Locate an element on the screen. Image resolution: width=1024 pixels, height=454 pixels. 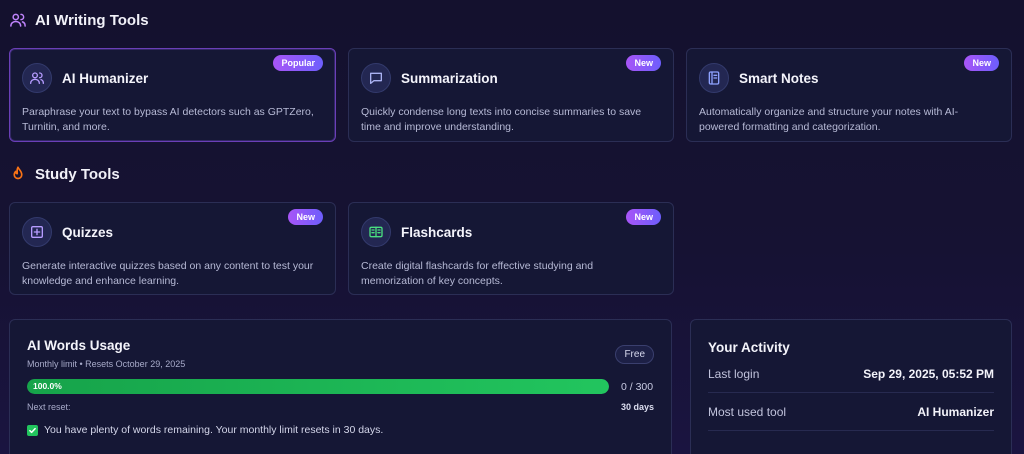
usage-progress-fill is located at coordinates (318, 386).